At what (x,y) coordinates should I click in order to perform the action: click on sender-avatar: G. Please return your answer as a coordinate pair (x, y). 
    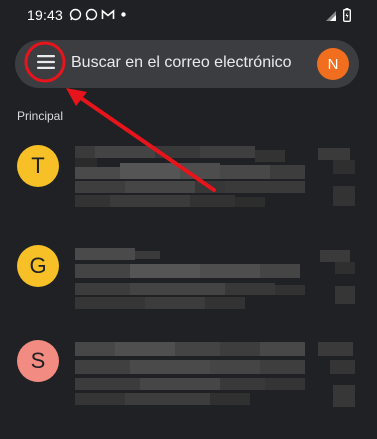
    Looking at the image, I should click on (38, 266).